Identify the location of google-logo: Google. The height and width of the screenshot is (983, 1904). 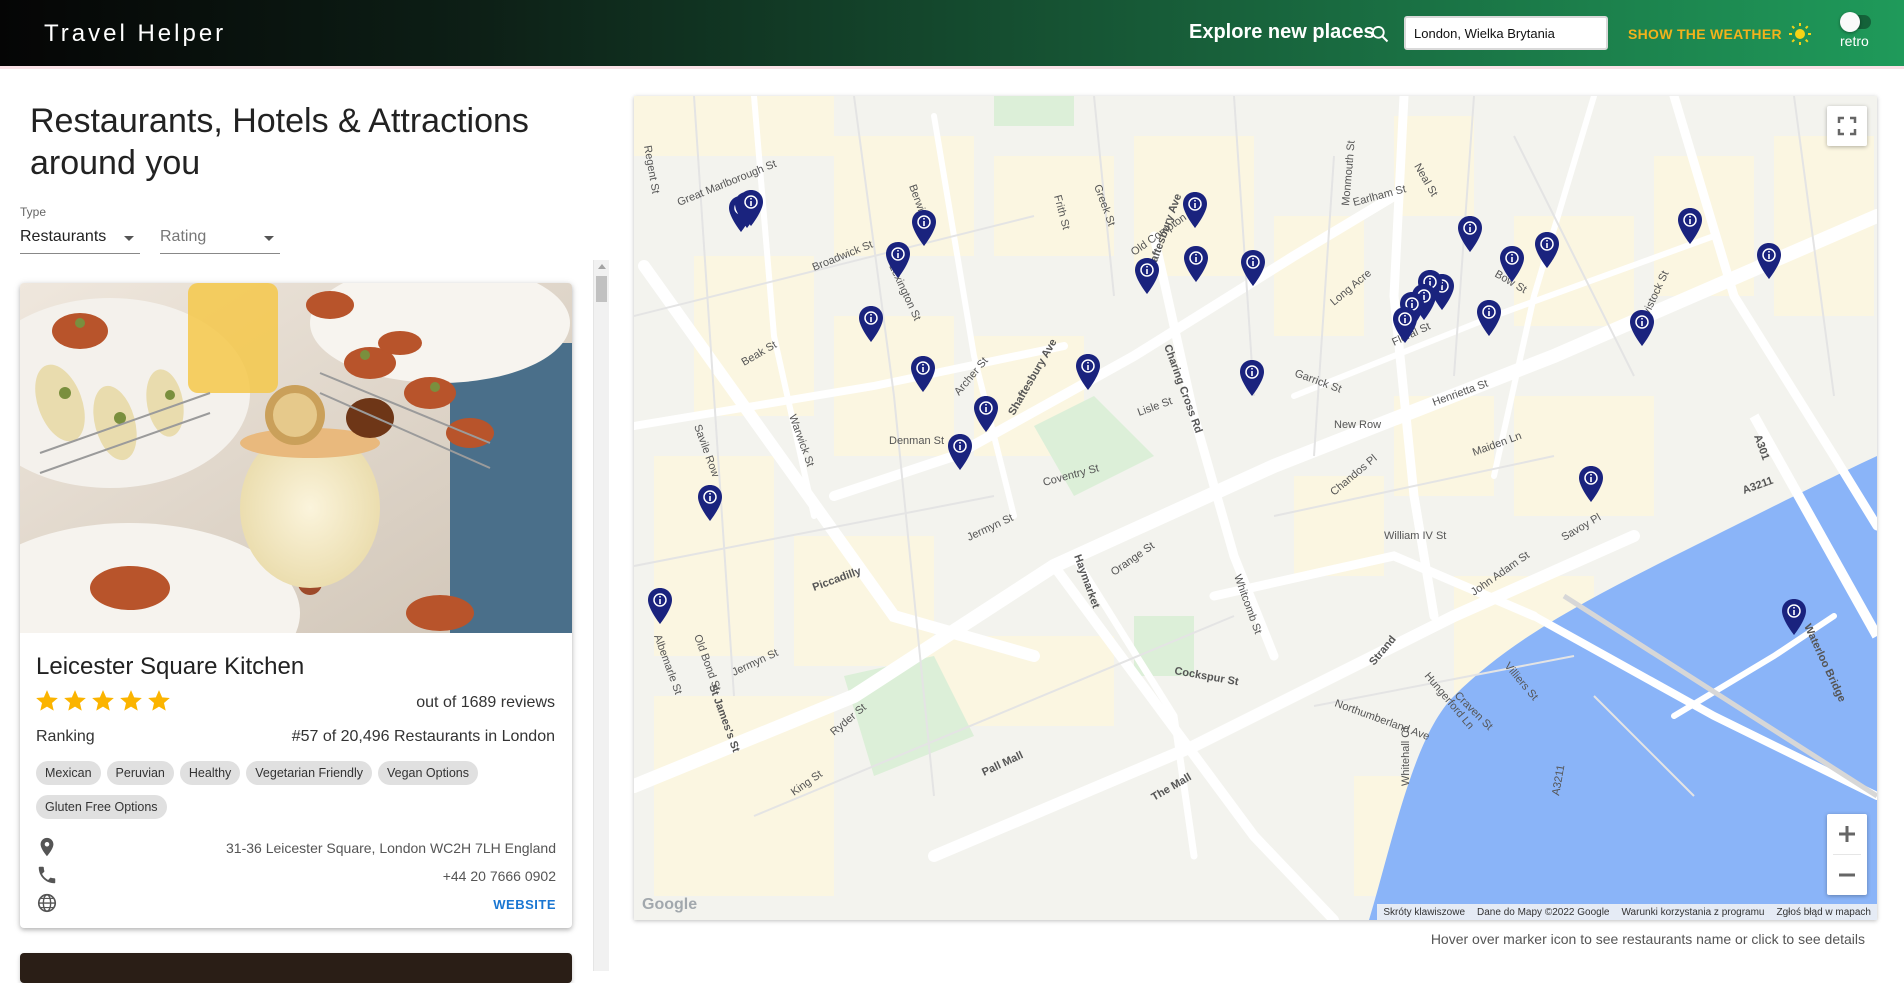
(670, 904).